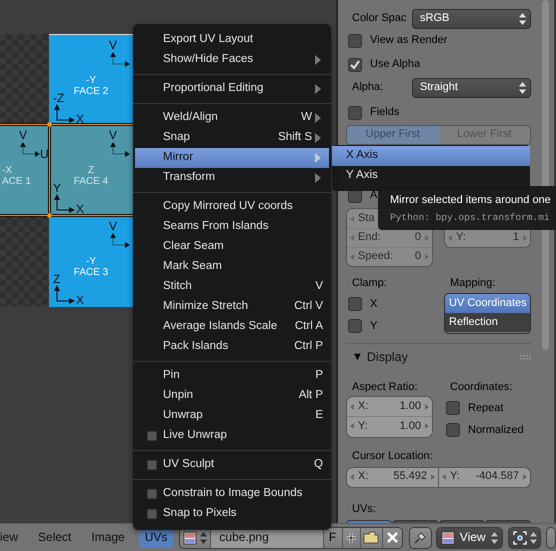 The image size is (556, 551). Describe the element at coordinates (420, 538) in the screenshot. I see `pin-button` at that location.